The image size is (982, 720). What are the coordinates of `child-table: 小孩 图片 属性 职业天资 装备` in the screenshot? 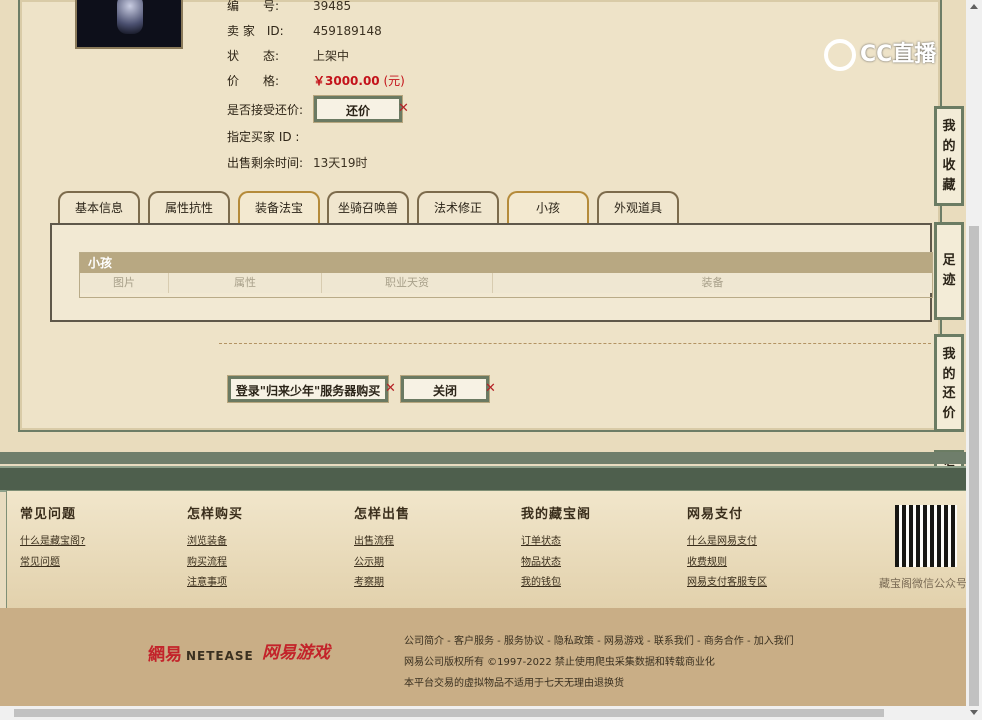 It's located at (506, 275).